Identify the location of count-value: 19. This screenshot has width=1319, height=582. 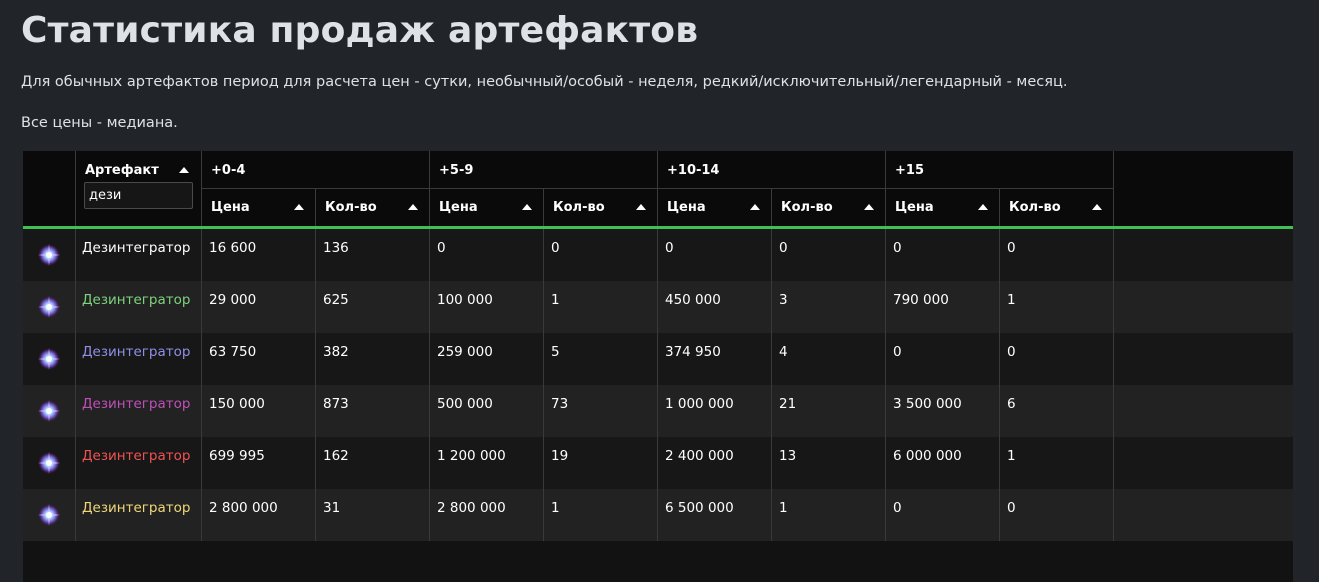
(560, 456).